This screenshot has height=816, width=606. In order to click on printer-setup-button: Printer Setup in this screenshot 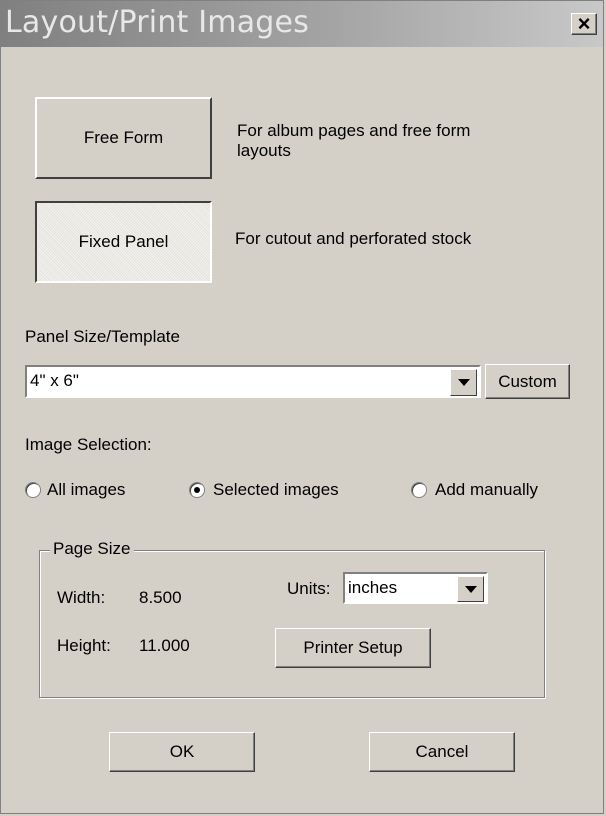, I will do `click(353, 648)`.